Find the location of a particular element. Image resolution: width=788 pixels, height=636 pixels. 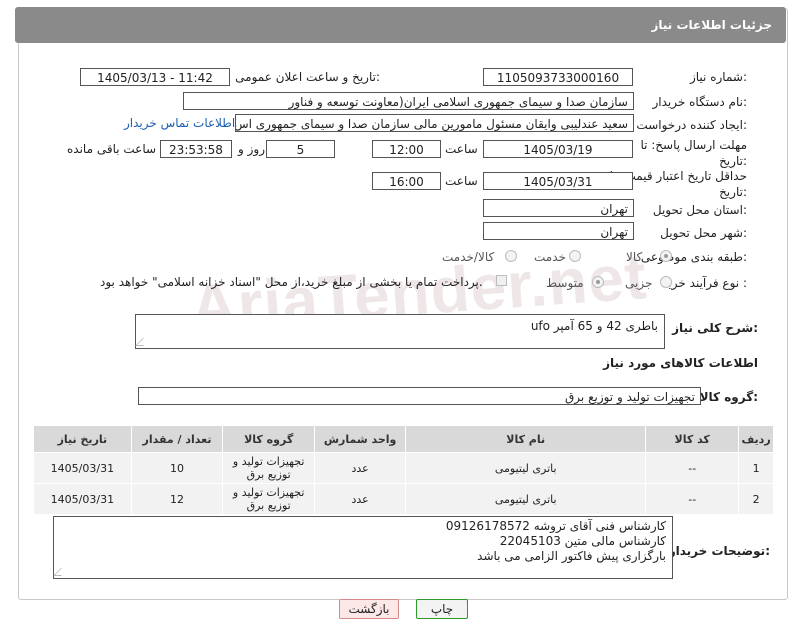

goods-group-field: تجهیزات تولید و توزیع برق is located at coordinates (419, 396).